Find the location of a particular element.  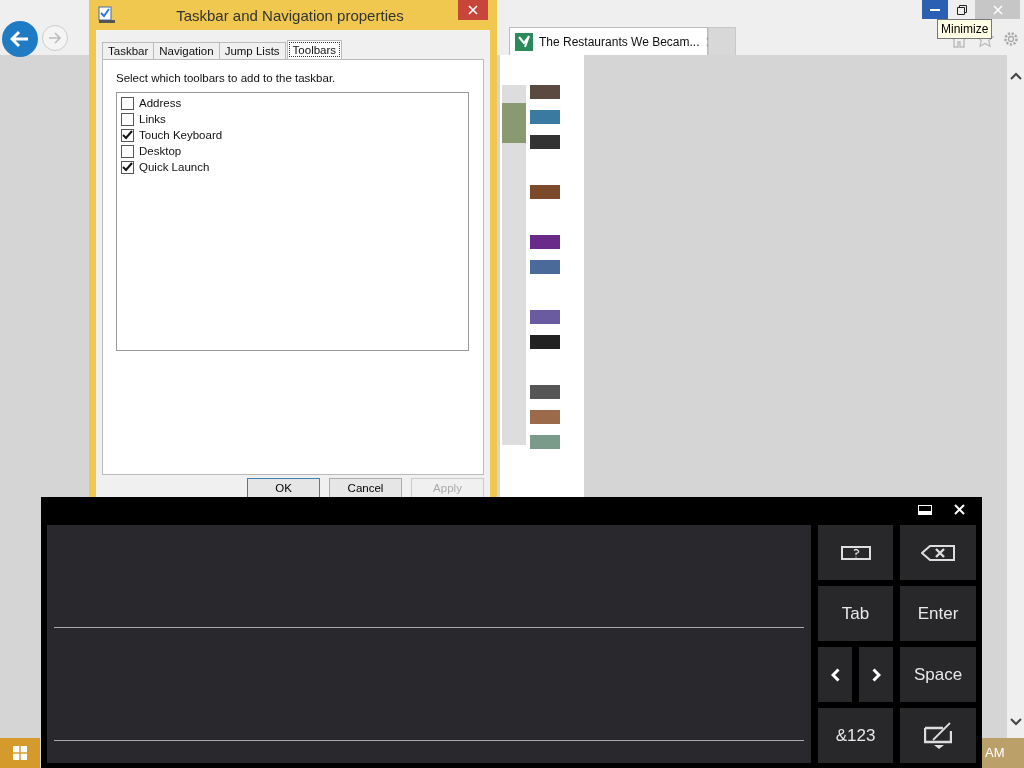

chevron-right-icon is located at coordinates (876, 674).